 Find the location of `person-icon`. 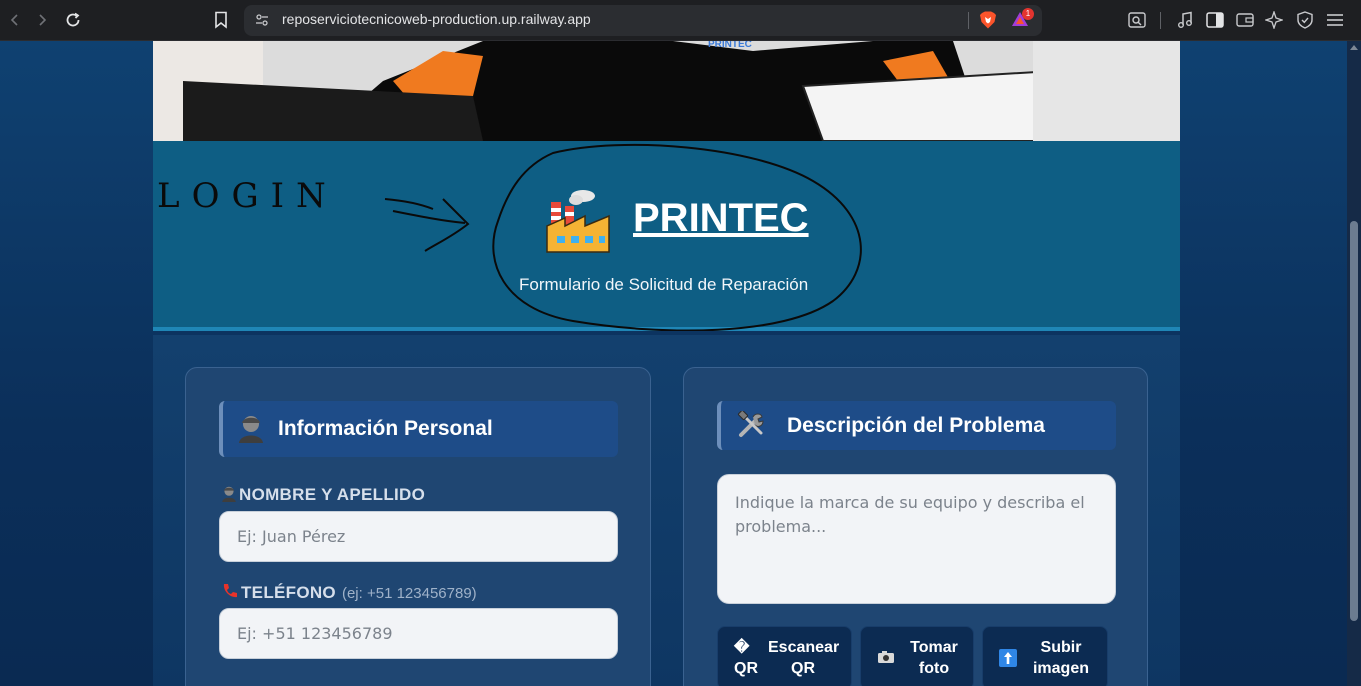

person-icon is located at coordinates (251, 430).